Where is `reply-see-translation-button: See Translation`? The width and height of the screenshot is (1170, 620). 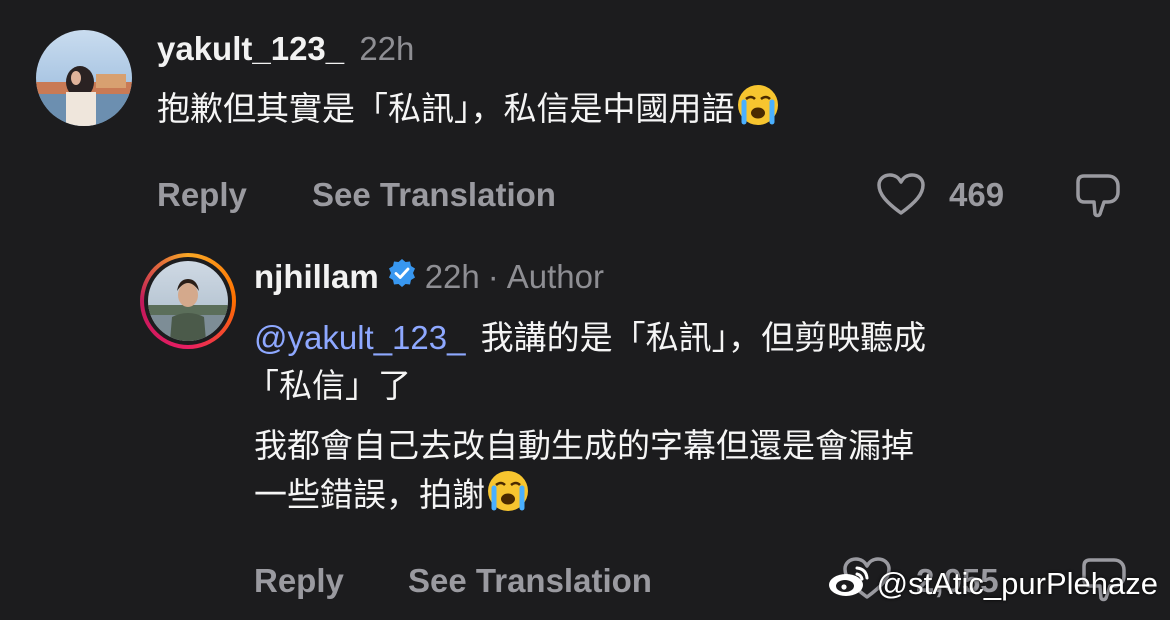
reply-see-translation-button: See Translation is located at coordinates (530, 581).